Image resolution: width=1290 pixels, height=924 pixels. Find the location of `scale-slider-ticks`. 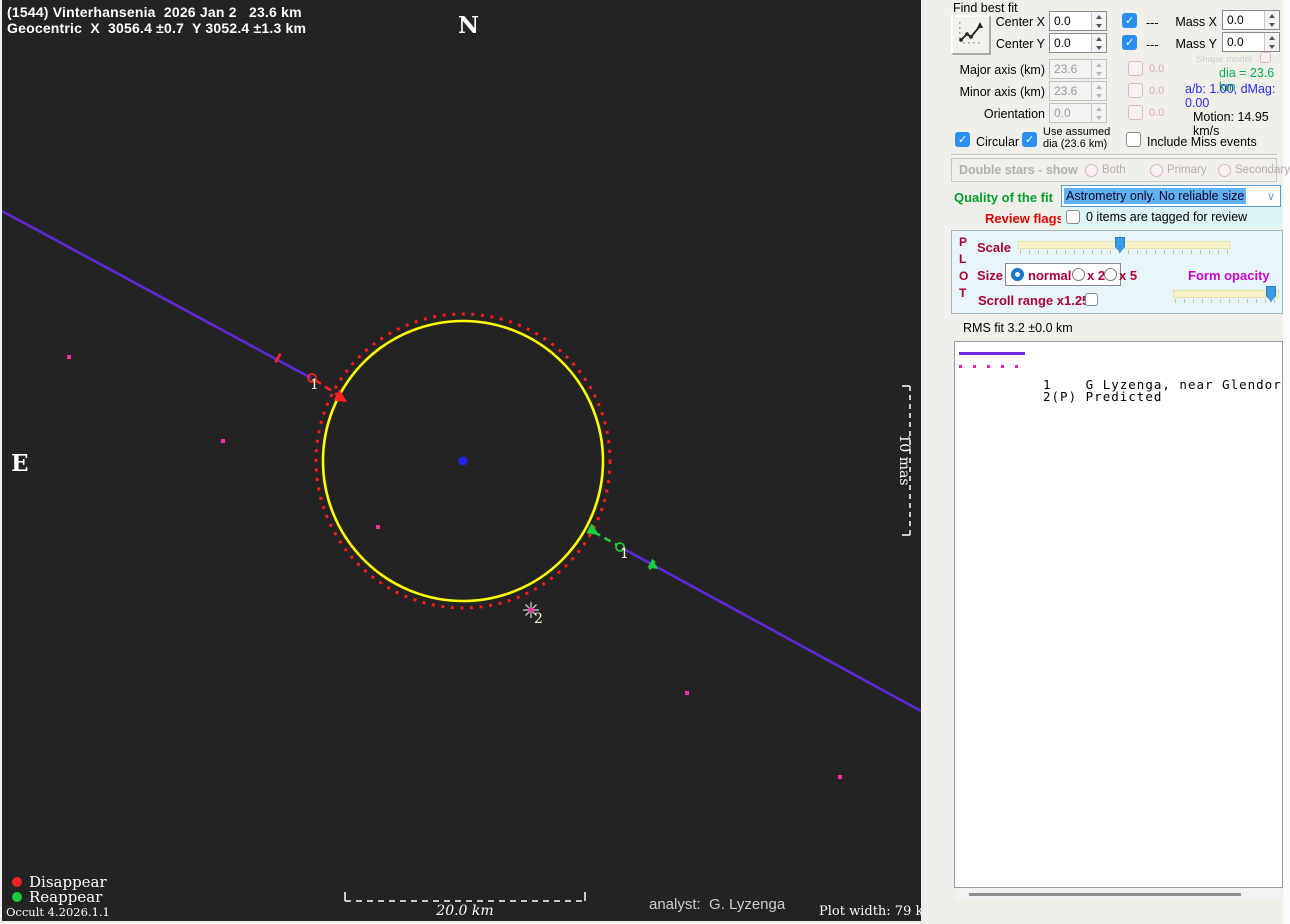

scale-slider-ticks is located at coordinates (1124, 252).